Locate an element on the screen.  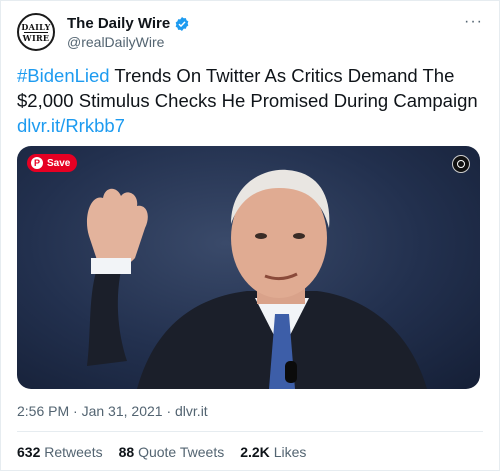
tweet-date: Jan 31, 2021 is located at coordinates (122, 411).